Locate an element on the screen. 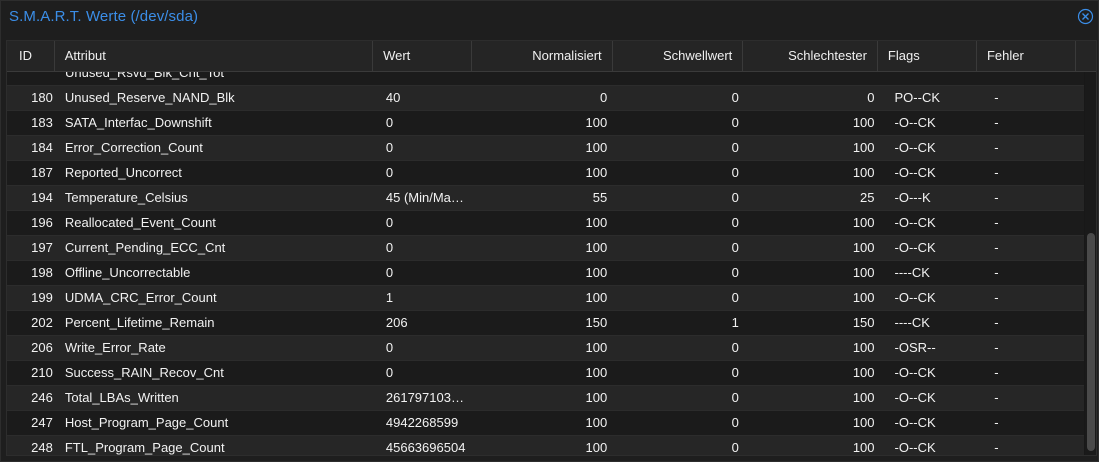 The width and height of the screenshot is (1099, 462). table-row: 198 Offline_Uncorrectable 0 100 0 100 ----CK - is located at coordinates (545, 273).